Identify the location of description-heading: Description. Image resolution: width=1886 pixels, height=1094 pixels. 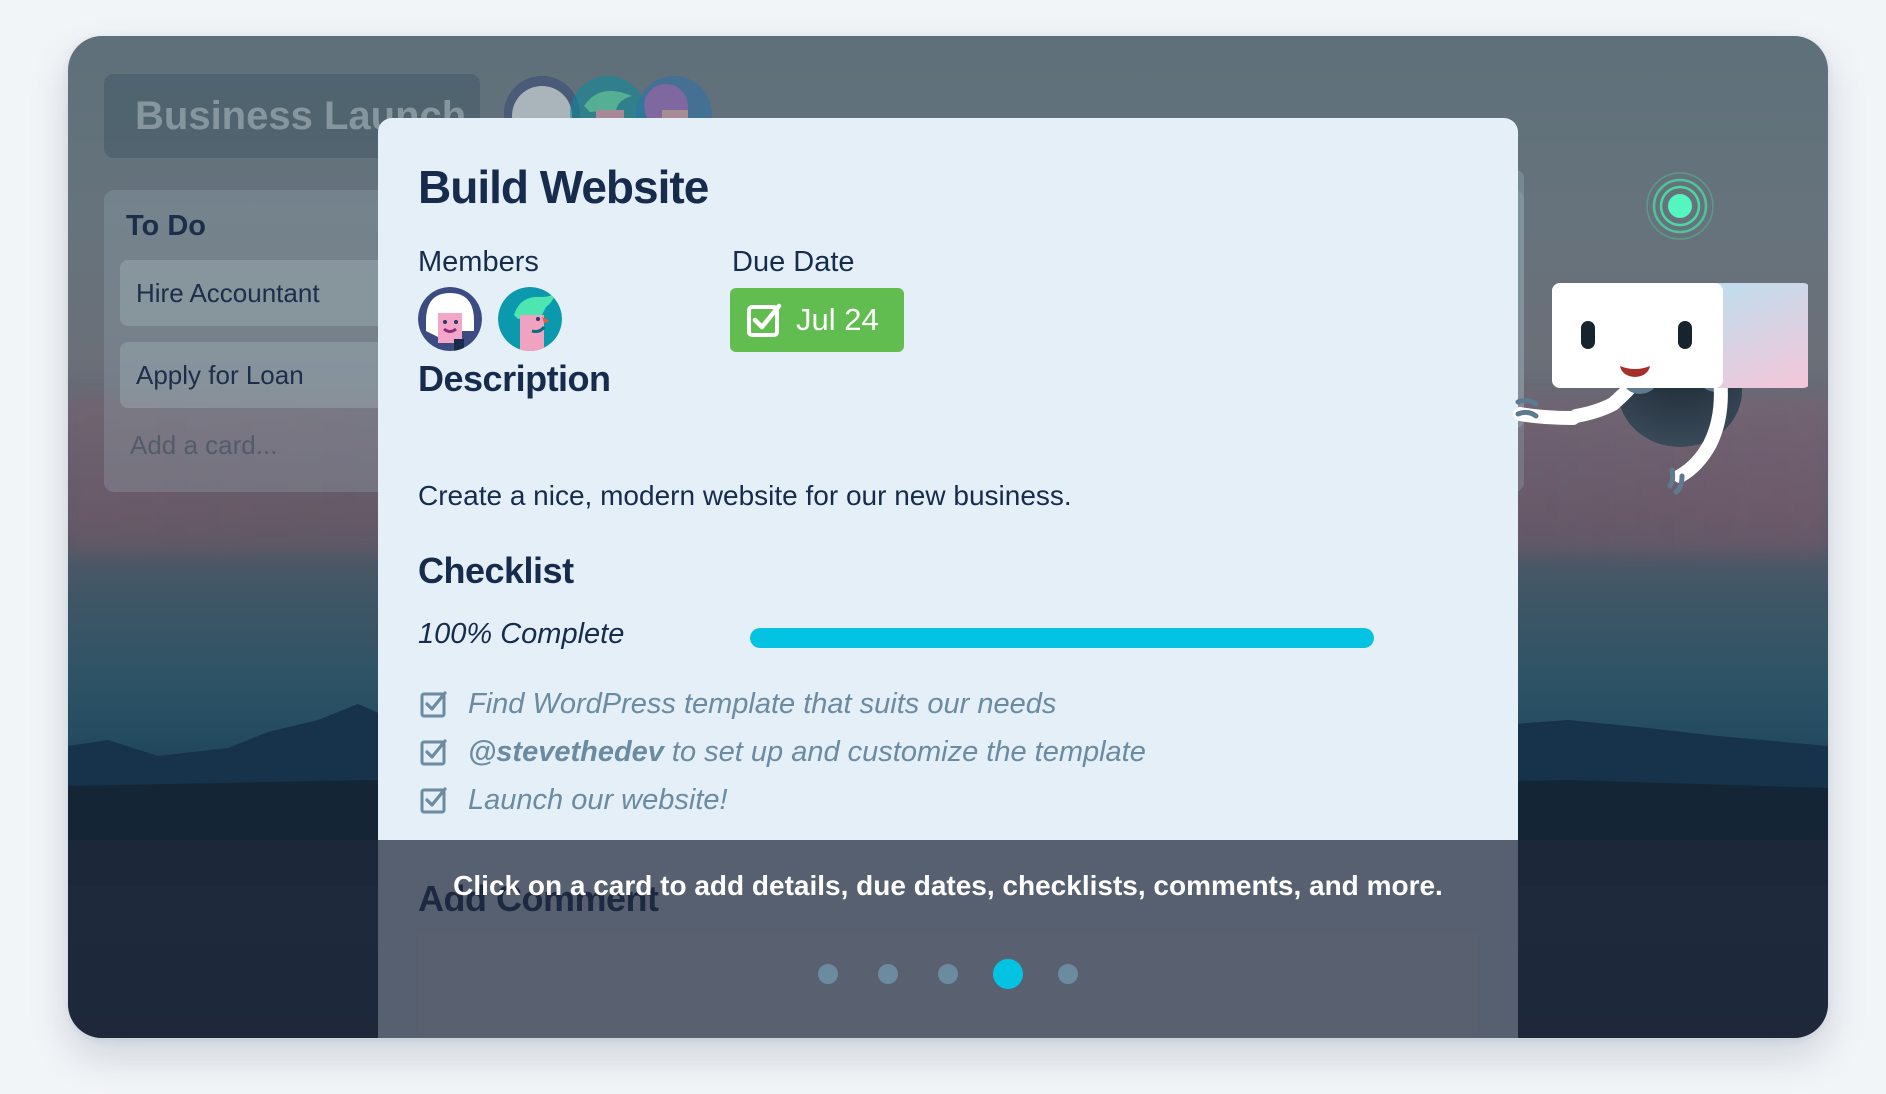
(514, 378).